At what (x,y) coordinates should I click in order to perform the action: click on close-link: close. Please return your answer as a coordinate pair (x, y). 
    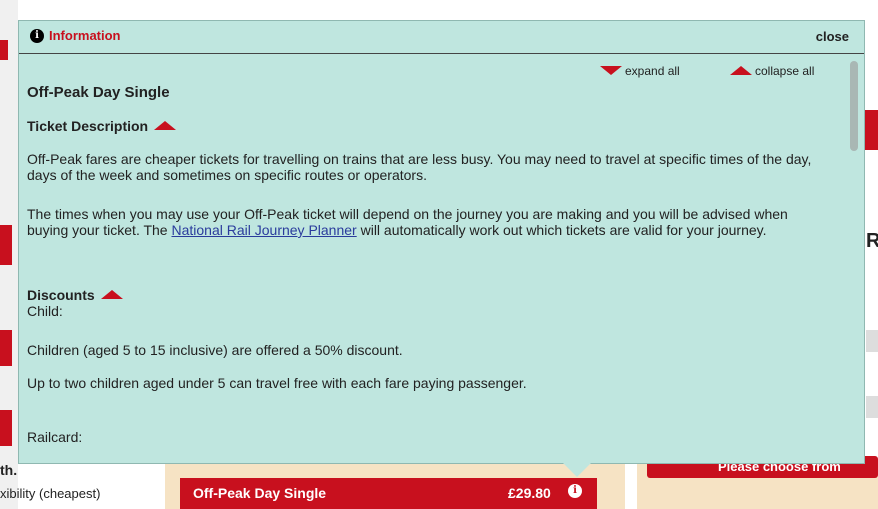
    Looking at the image, I should click on (832, 36).